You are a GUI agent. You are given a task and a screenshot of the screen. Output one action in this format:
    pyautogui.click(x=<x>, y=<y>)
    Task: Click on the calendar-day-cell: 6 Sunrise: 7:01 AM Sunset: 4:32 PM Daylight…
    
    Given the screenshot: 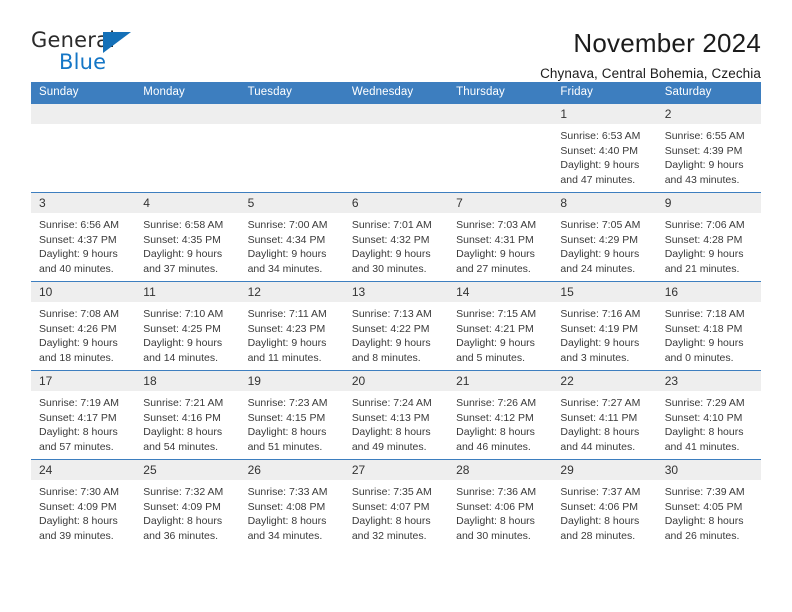 What is the action you would take?
    pyautogui.click(x=396, y=237)
    